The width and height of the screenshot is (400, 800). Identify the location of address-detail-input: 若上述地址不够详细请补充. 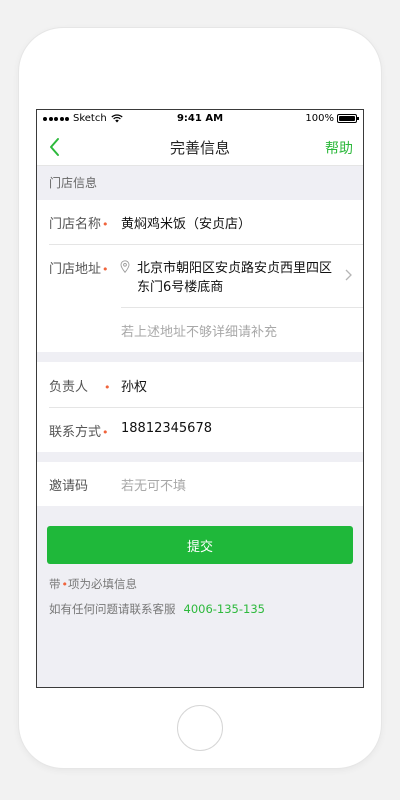
(199, 330).